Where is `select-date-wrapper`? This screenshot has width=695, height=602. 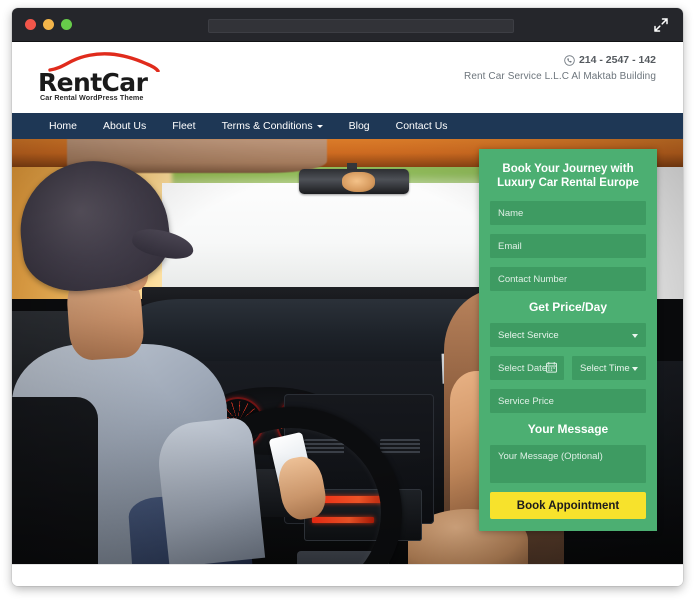
select-date-wrapper is located at coordinates (527, 368).